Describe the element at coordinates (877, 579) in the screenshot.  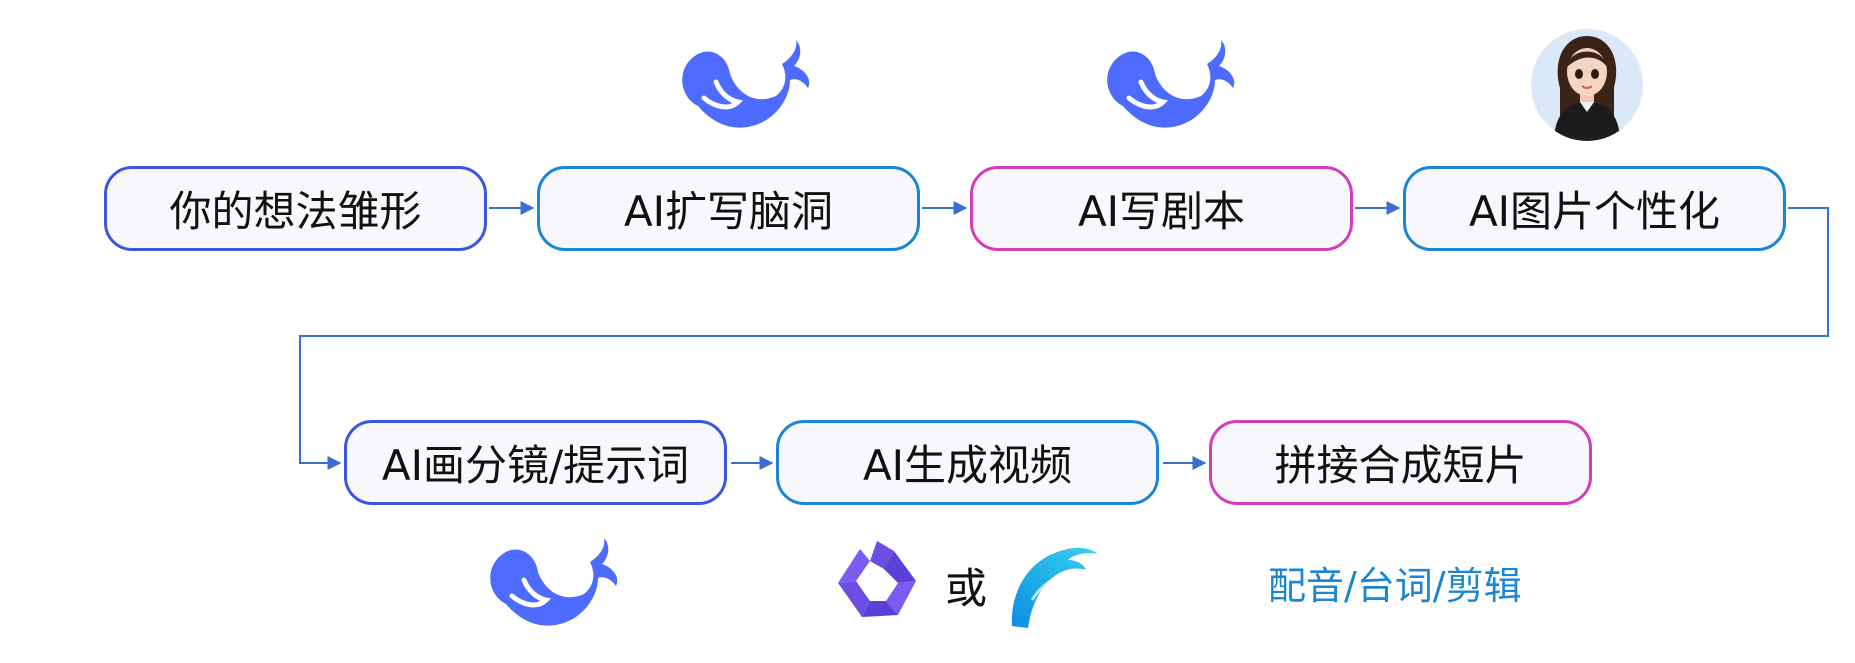
I see `qwen-logo-icon` at that location.